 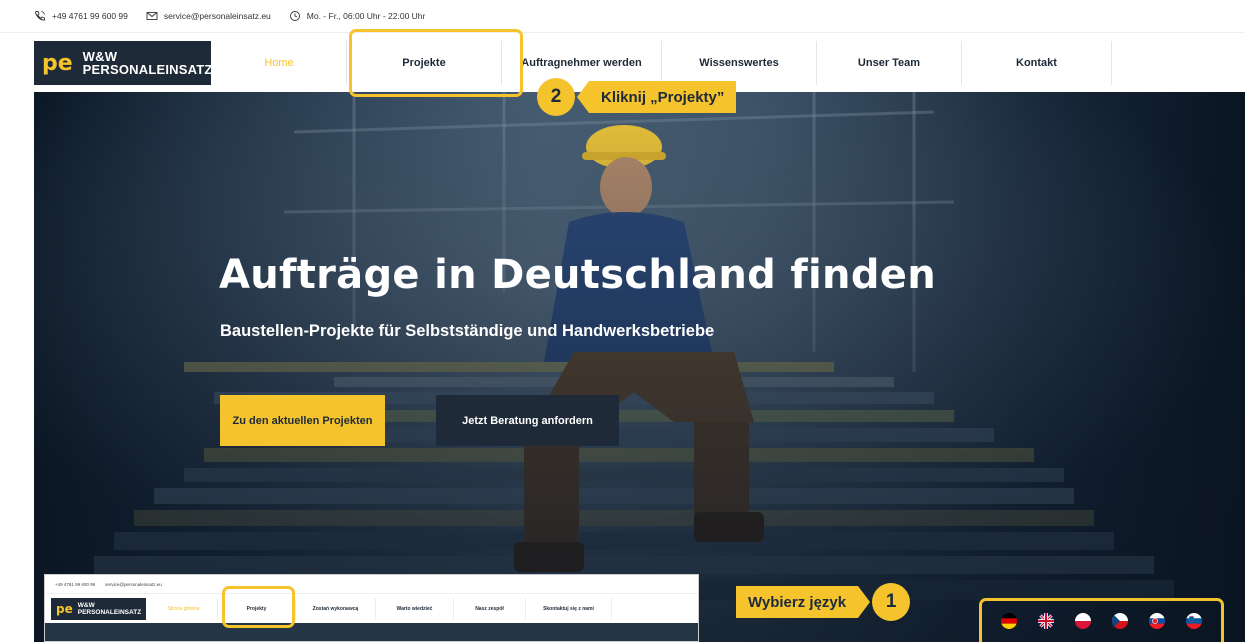 What do you see at coordinates (294, 16) in the screenshot?
I see `clock-icon` at bounding box center [294, 16].